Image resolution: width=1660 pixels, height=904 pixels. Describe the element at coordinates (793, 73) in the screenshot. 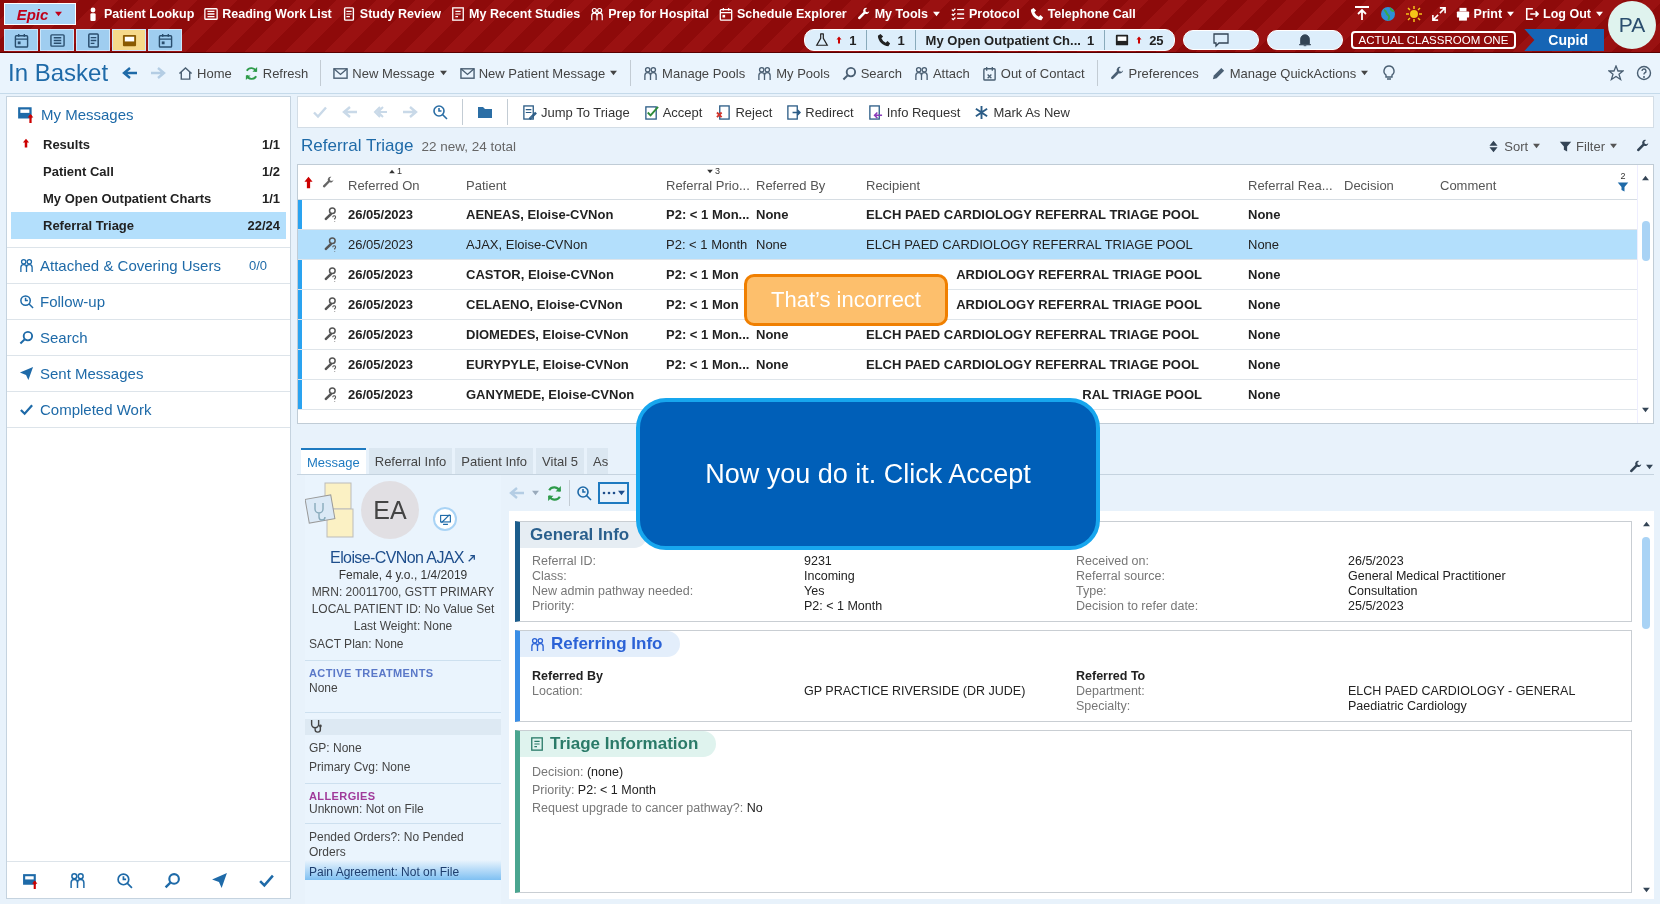

I see `toolbar-button: My Pools` at that location.